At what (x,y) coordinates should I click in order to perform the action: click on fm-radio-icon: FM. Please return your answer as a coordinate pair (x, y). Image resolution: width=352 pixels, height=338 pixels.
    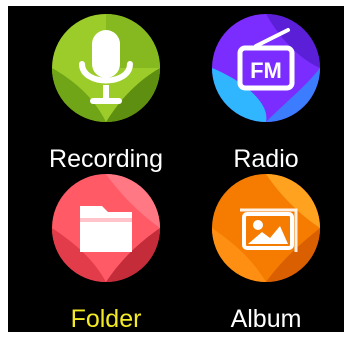
    Looking at the image, I should click on (266, 68).